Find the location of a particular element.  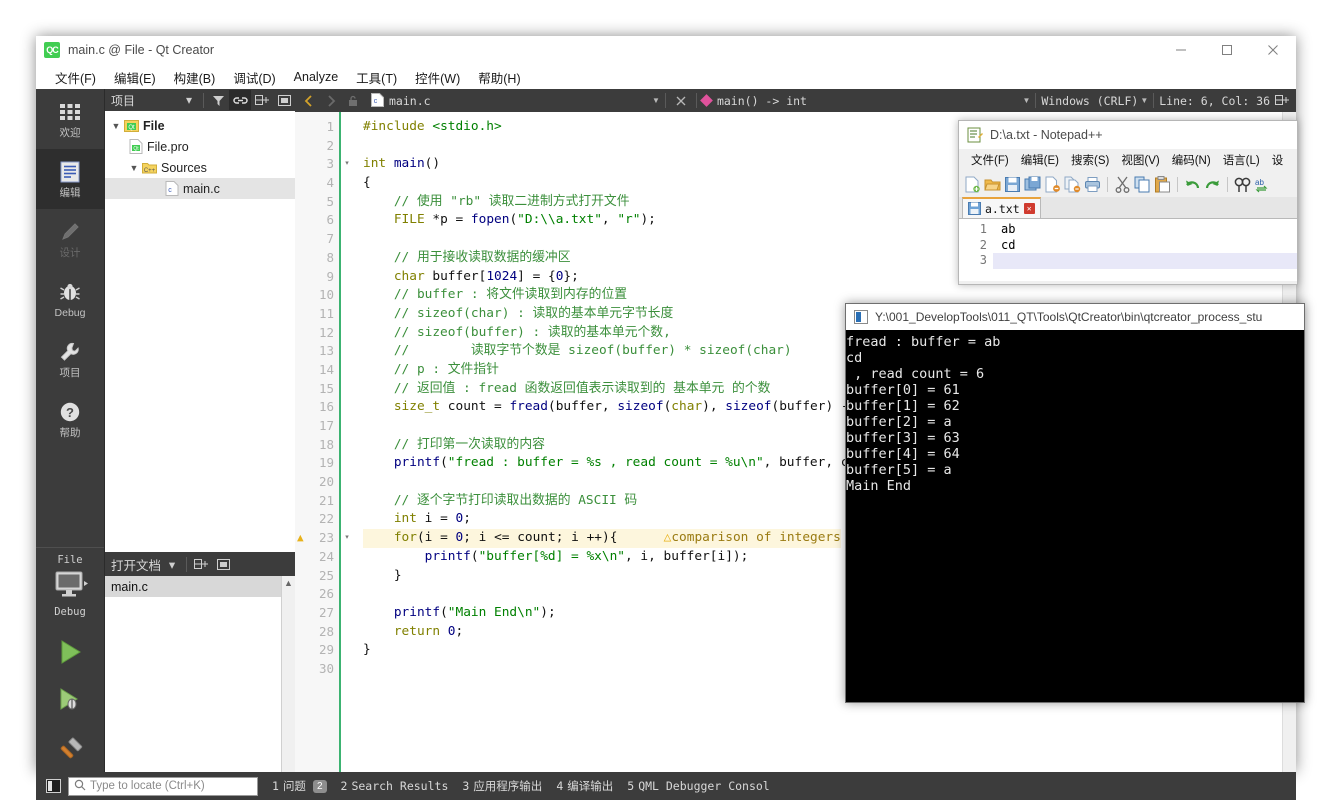

close-all-icon is located at coordinates (1072, 184).